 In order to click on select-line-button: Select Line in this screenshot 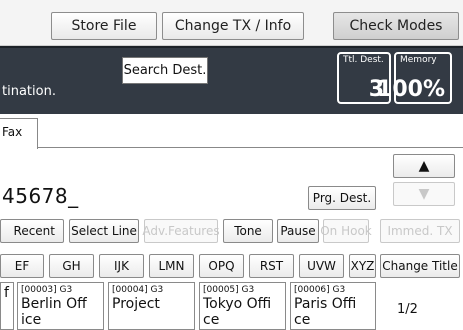, I will do `click(104, 231)`.